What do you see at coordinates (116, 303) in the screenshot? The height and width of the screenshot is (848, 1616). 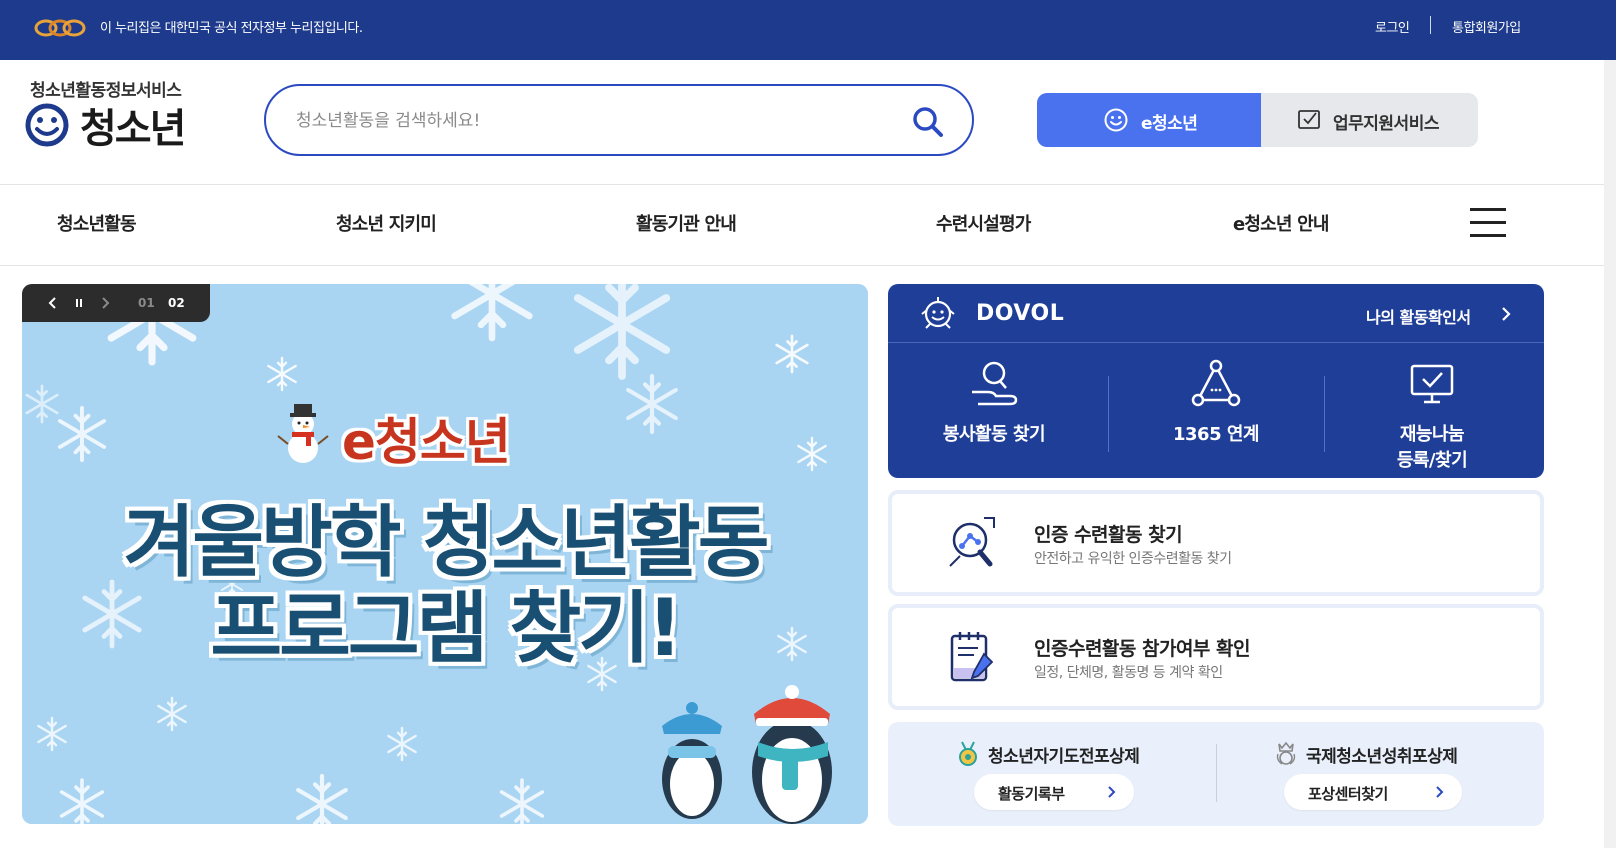 I see `slider-controls: 01 02` at bounding box center [116, 303].